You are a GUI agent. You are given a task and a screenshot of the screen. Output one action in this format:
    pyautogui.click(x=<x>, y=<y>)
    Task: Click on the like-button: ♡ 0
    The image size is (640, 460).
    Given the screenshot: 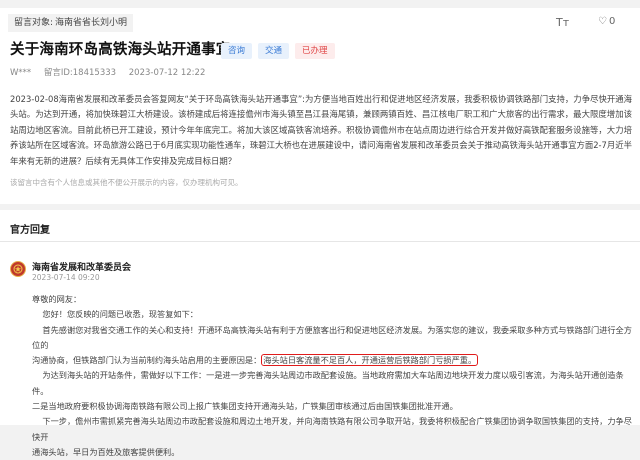 What is the action you would take?
    pyautogui.click(x=606, y=21)
    